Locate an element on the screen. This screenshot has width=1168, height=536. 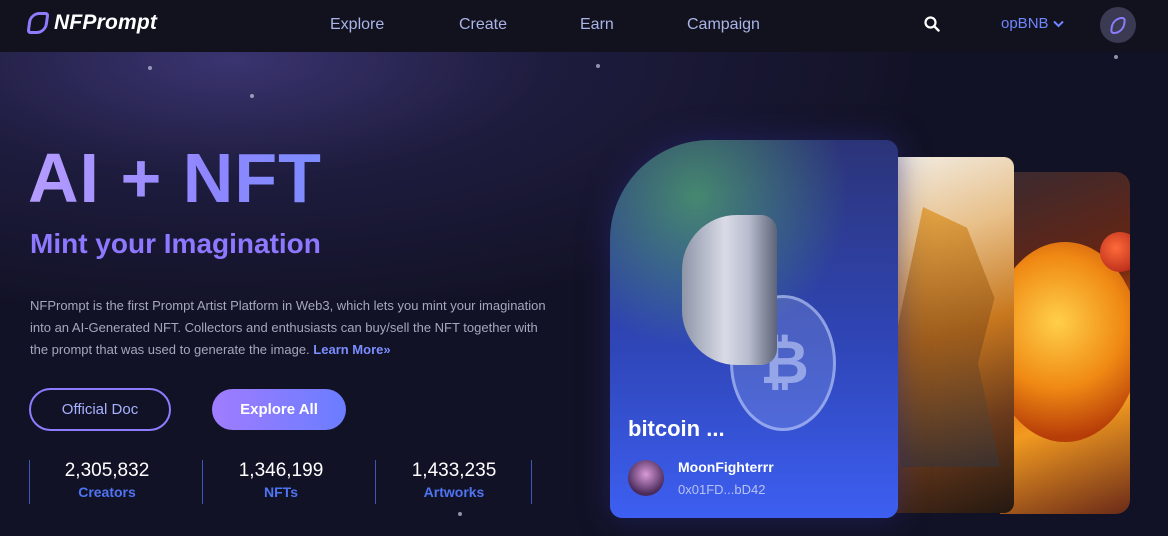
nav-explore: Explore is located at coordinates (357, 25).